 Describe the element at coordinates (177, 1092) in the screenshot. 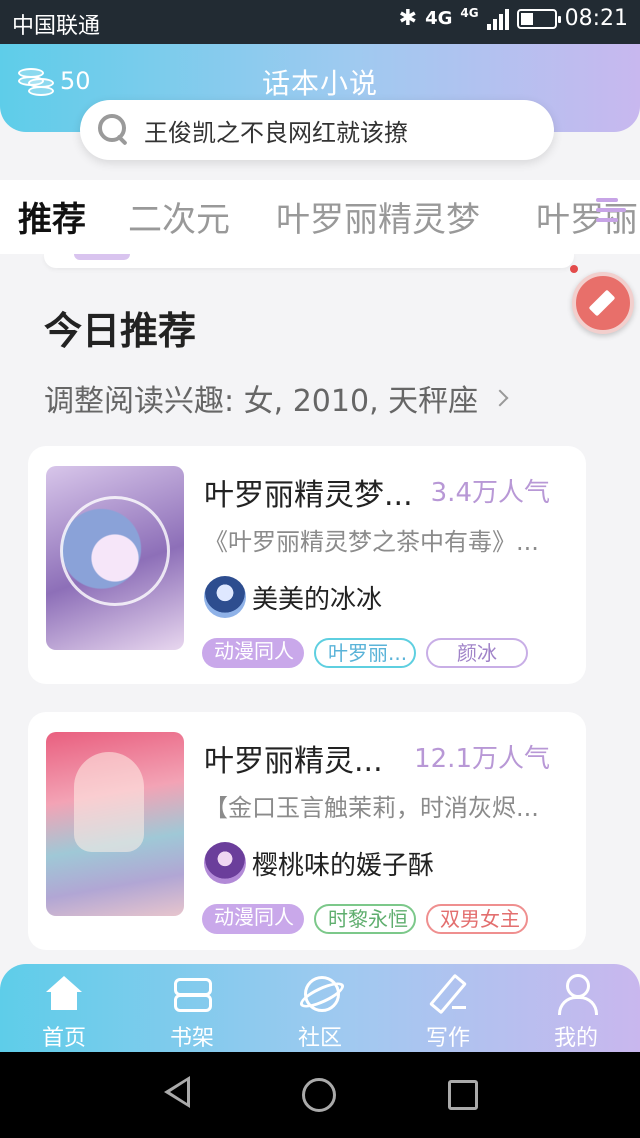

I see `back-icon` at that location.